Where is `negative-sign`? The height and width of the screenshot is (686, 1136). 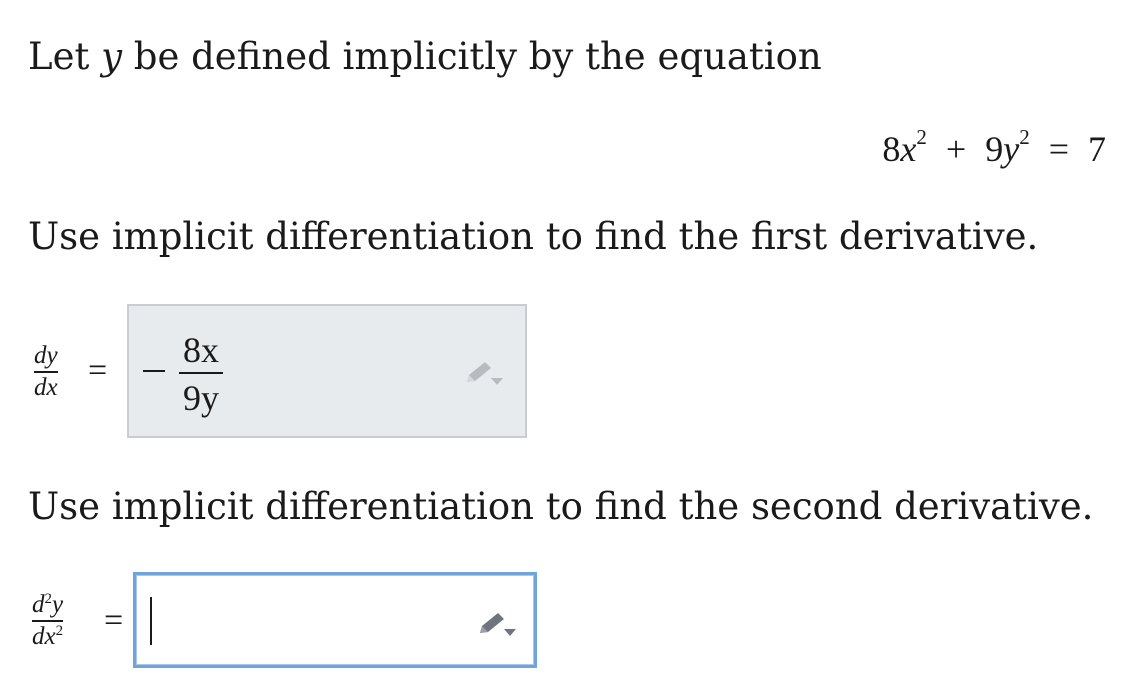 negative-sign is located at coordinates (154, 371).